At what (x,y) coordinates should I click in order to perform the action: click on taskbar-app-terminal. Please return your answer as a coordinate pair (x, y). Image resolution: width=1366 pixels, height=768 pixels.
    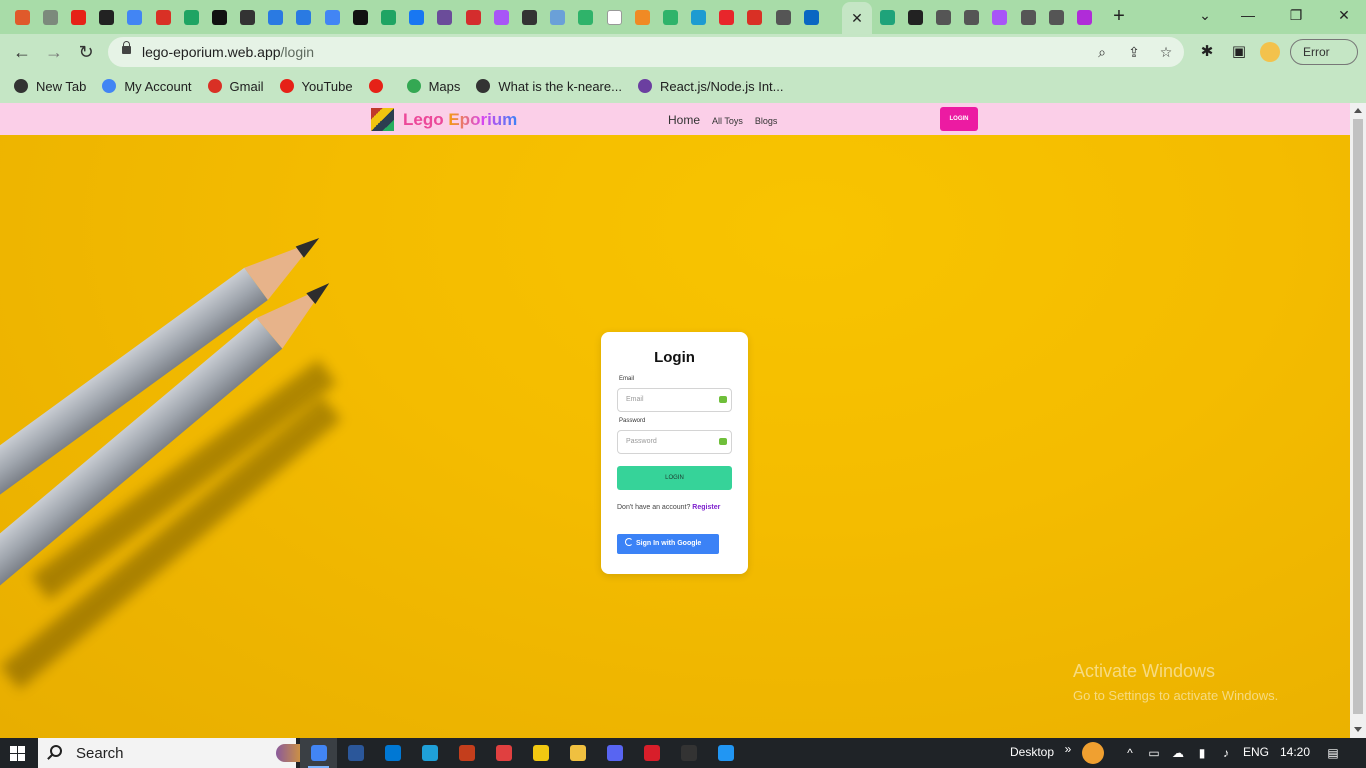
    Looking at the image, I should click on (688, 753).